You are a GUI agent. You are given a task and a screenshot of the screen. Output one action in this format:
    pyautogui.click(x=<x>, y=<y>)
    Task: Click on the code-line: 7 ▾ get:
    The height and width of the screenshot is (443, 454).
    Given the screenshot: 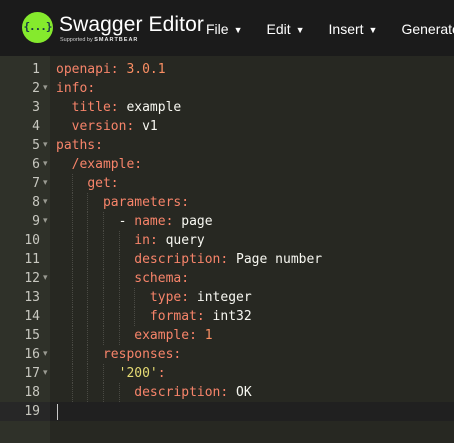 What is the action you would take?
    pyautogui.click(x=227, y=183)
    